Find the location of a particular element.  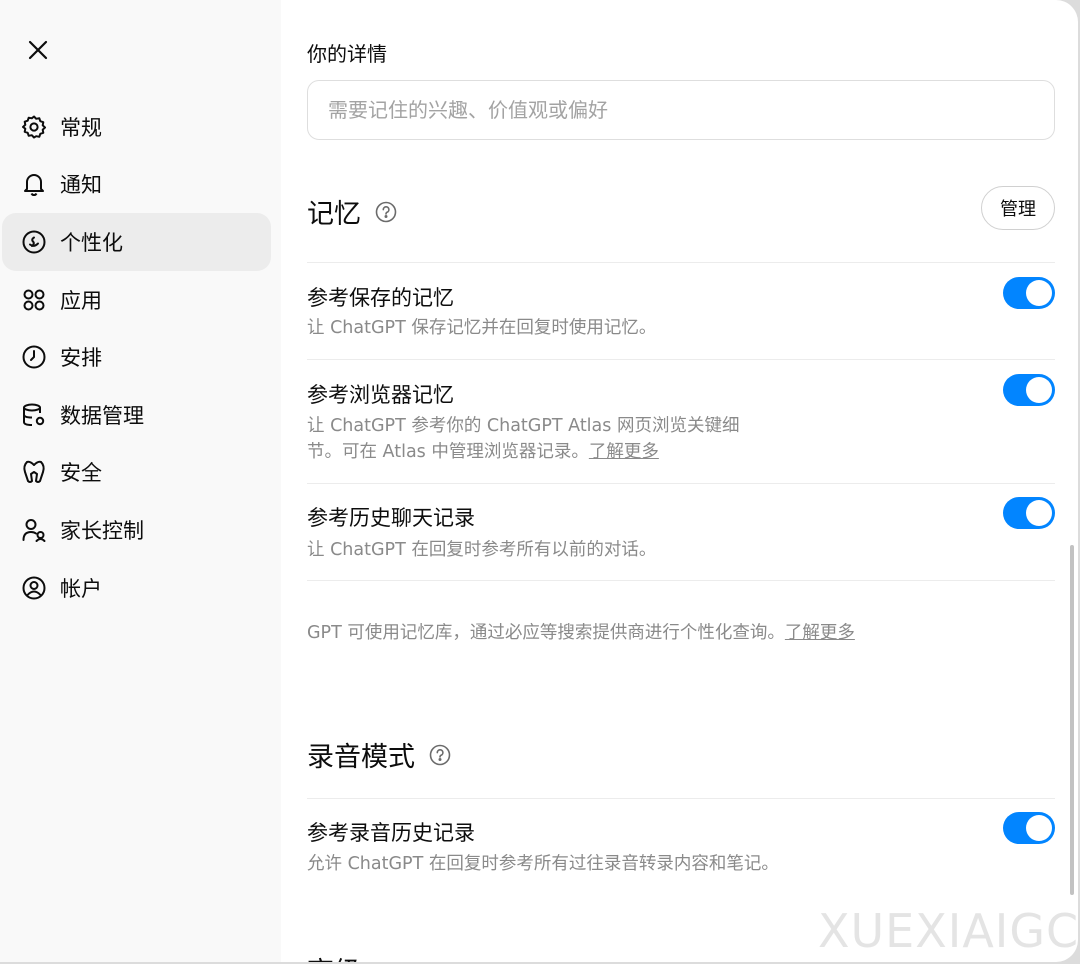

sidebar-item-label: 个性化 is located at coordinates (91, 242).